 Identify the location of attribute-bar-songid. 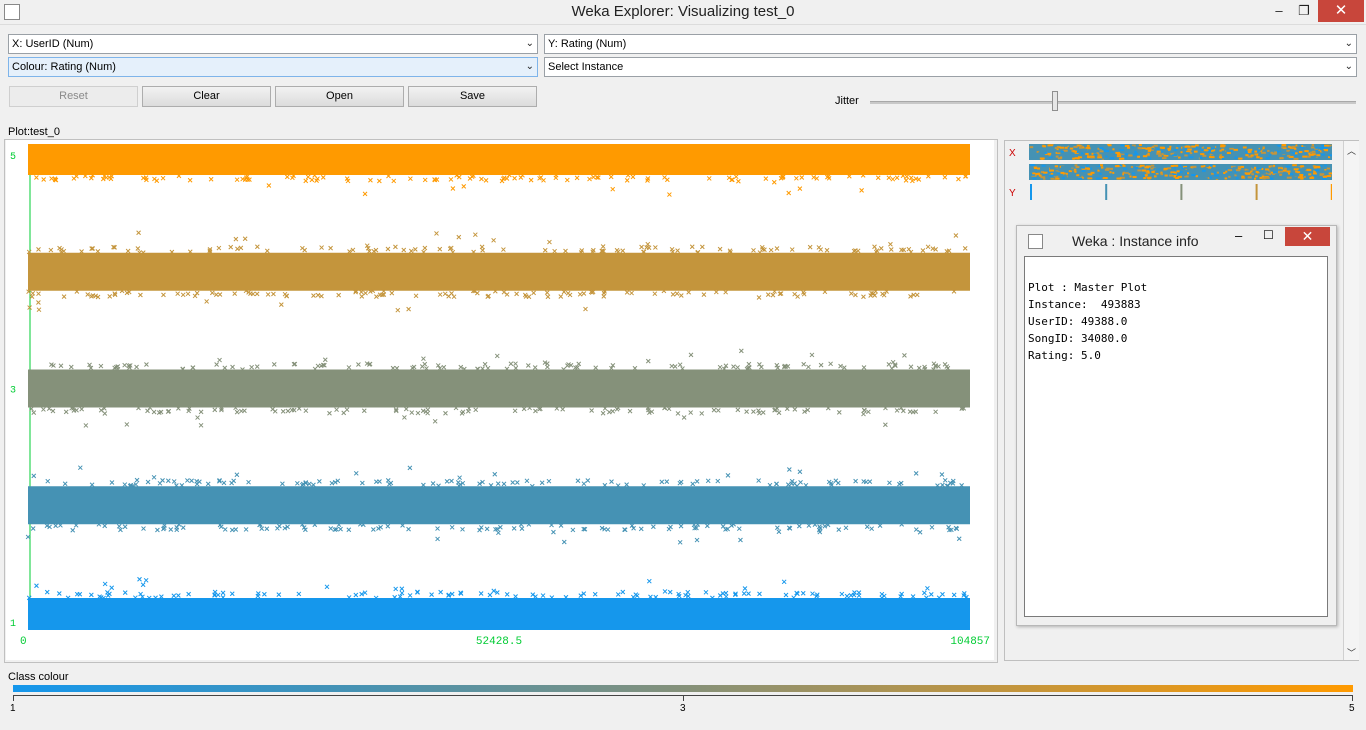
(1180, 172).